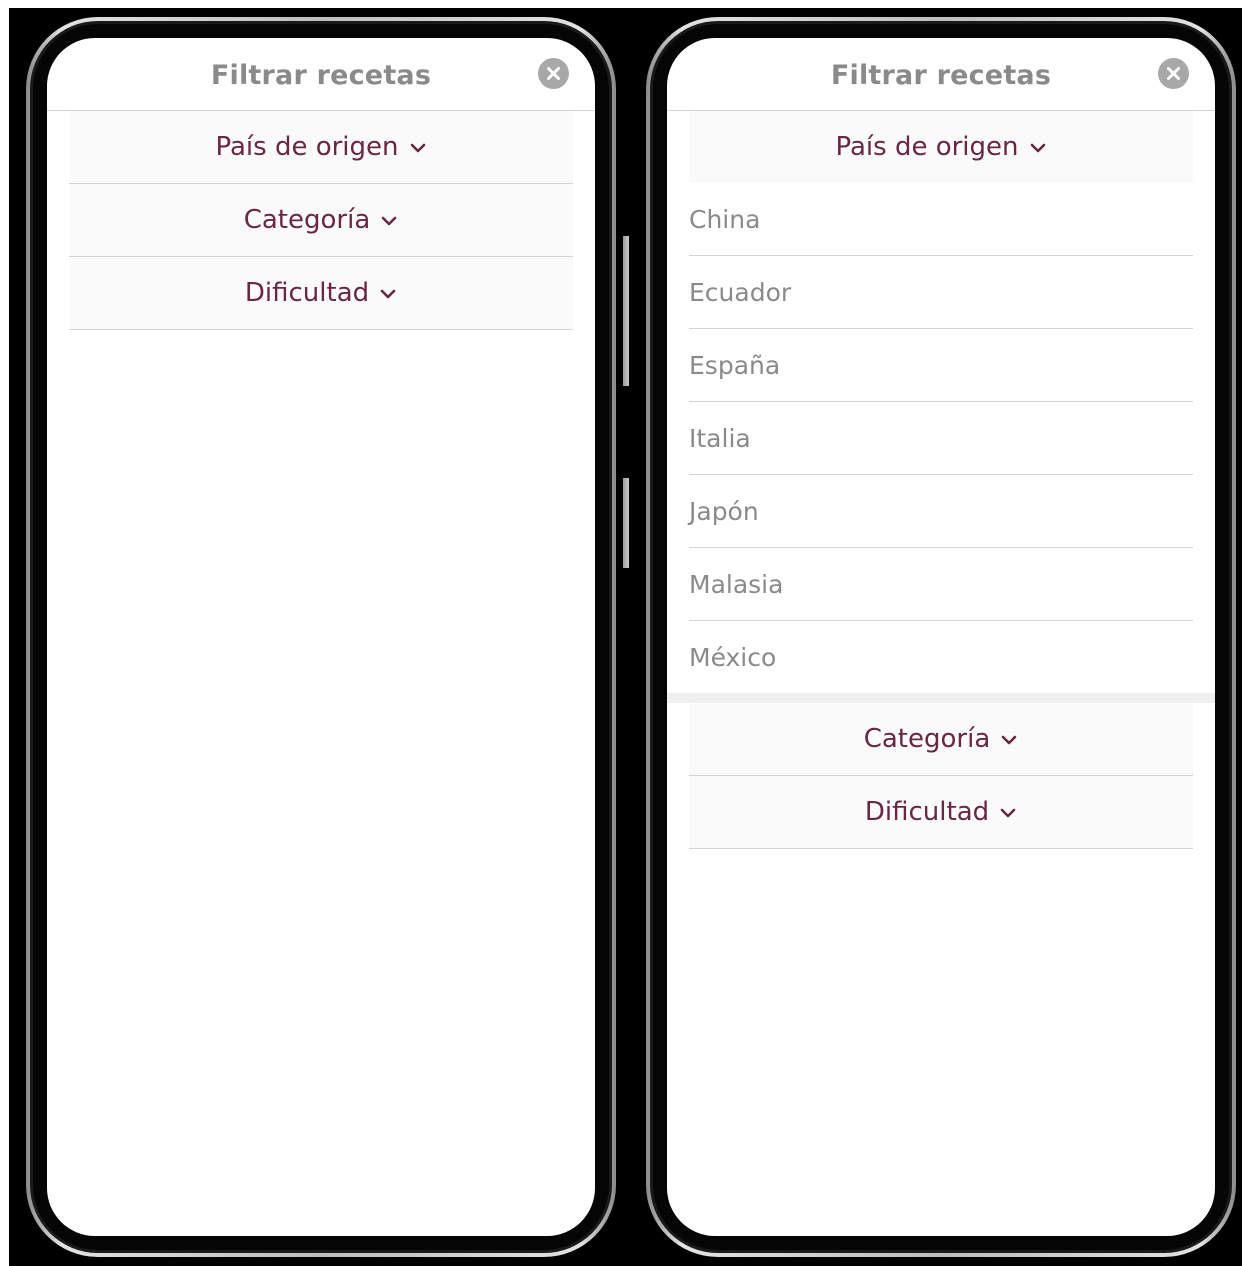 This screenshot has width=1242, height=1266. I want to click on filter-sections: País de origen, so click(941, 147).